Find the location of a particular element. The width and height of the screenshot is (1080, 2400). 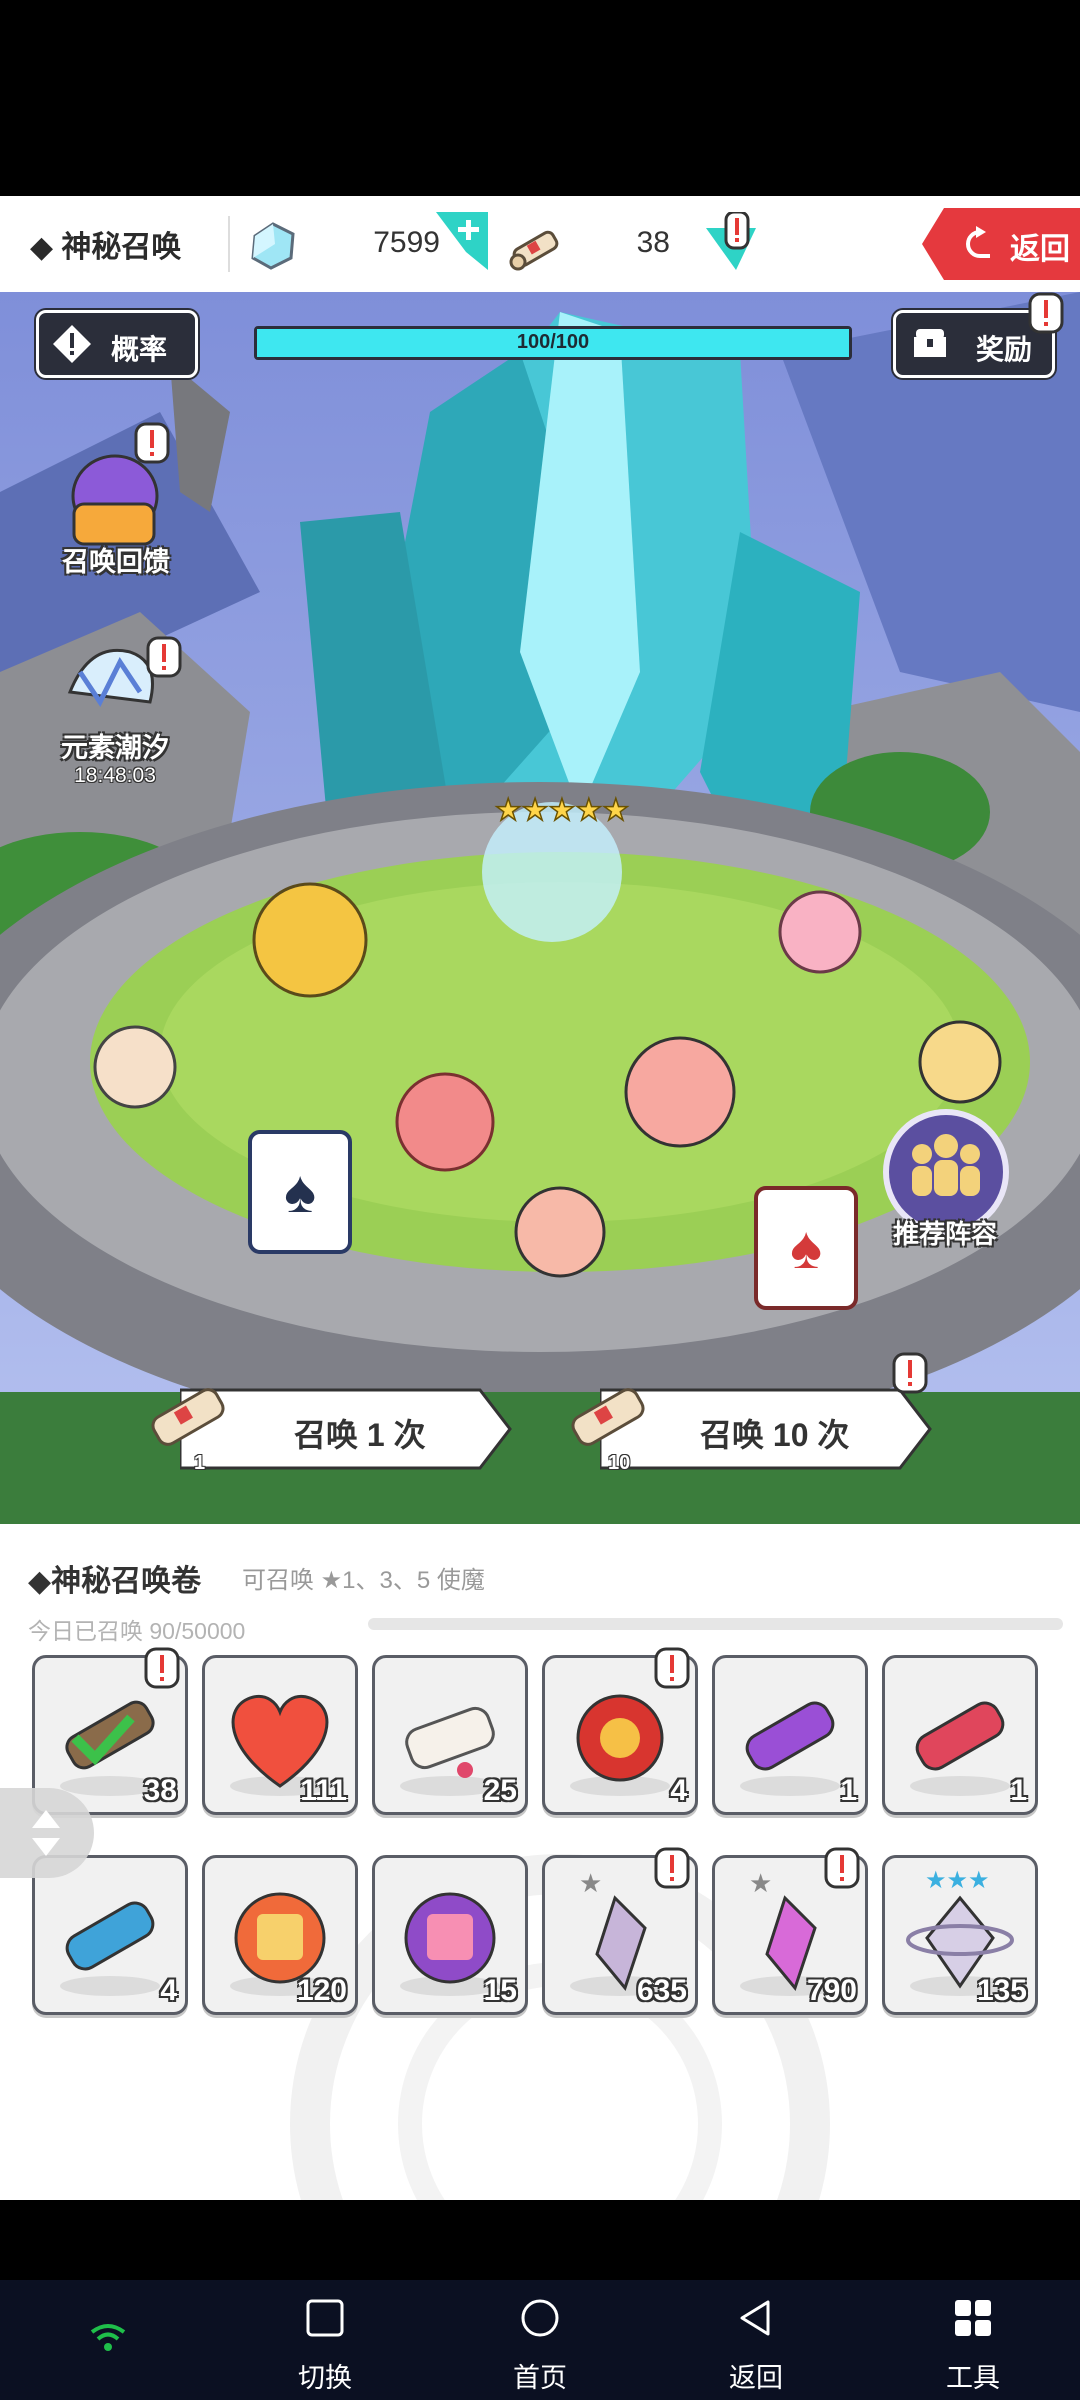

page-title: ◆ 神秘召唤 is located at coordinates (106, 247).